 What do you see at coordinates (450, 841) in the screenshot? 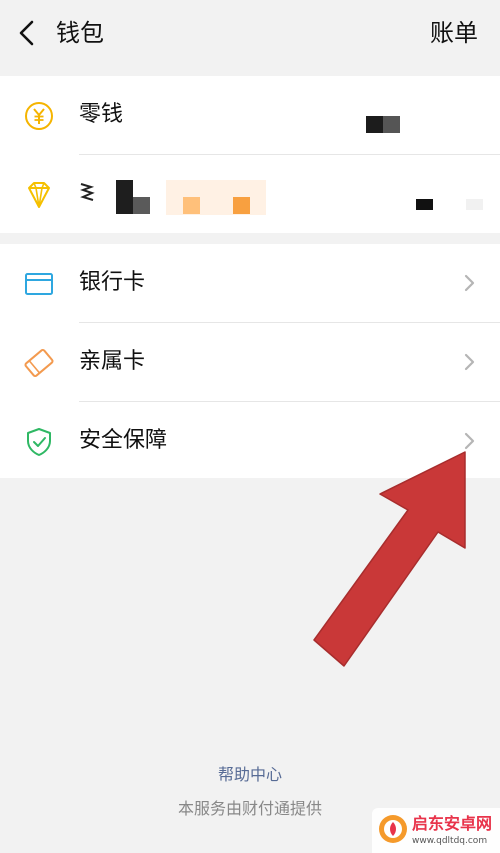
I see `watermark-url: www.qdltdq.com` at bounding box center [450, 841].